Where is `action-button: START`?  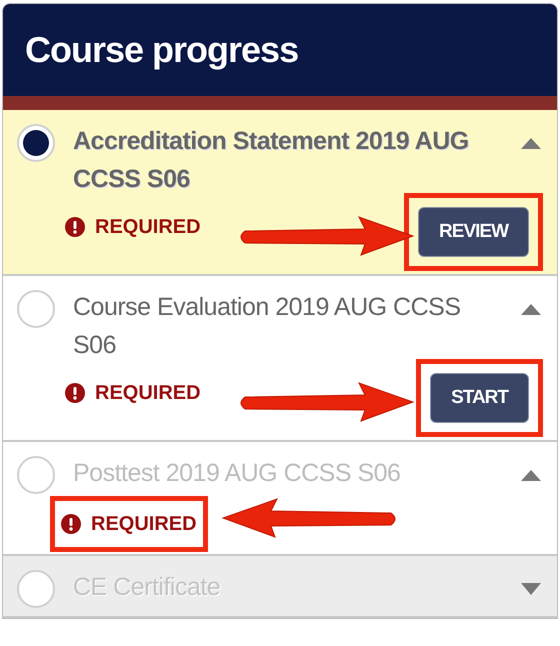
action-button: START is located at coordinates (479, 398).